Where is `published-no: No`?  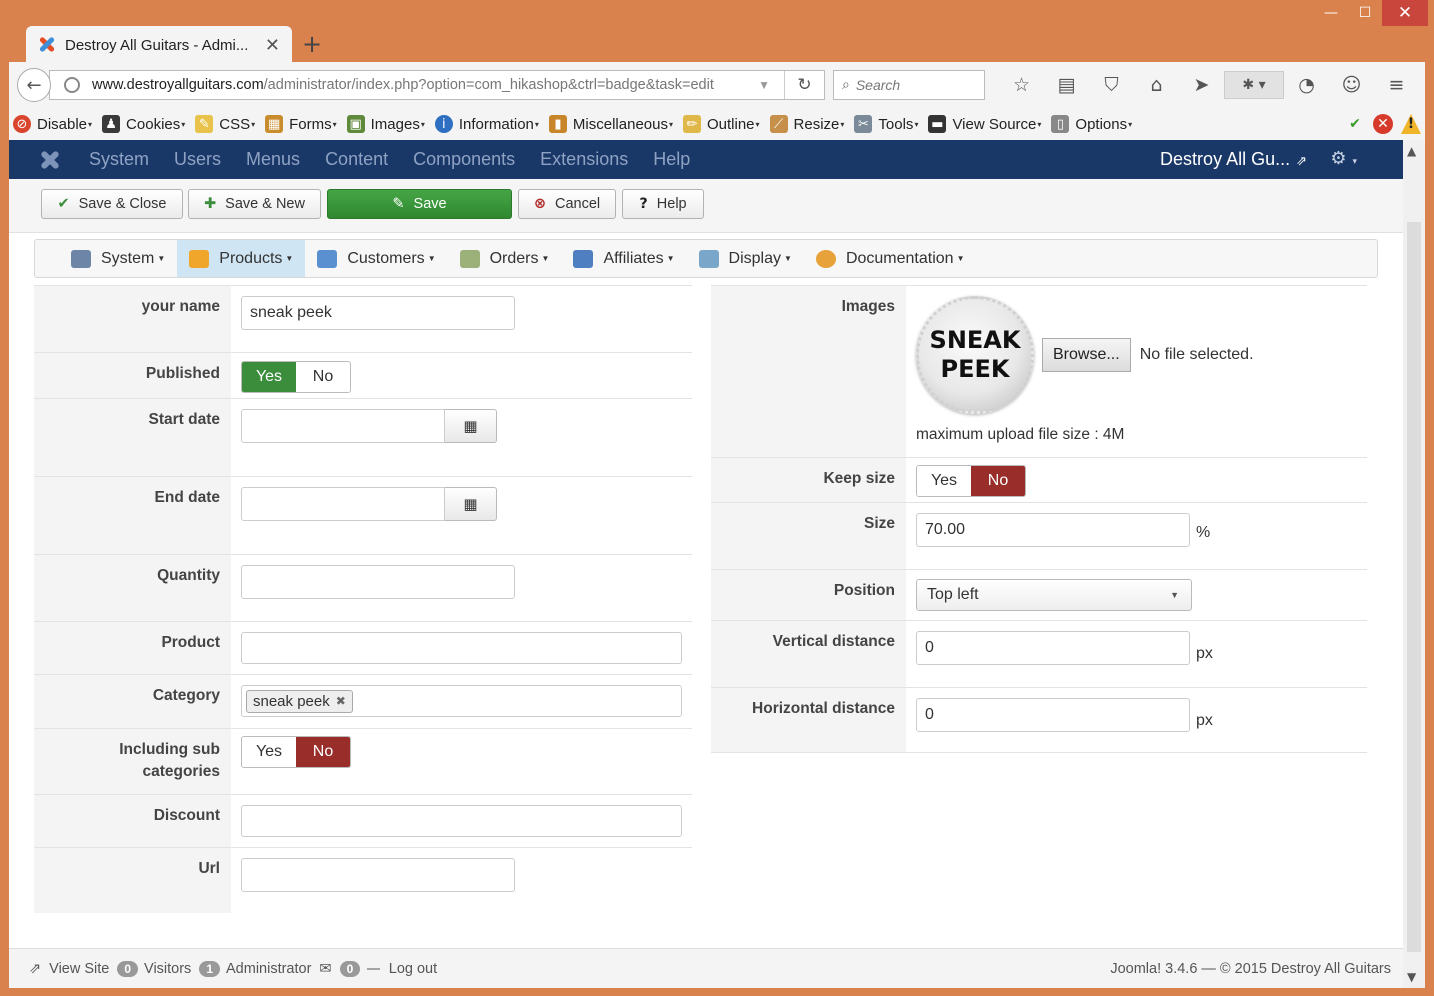
published-no: No is located at coordinates (323, 377).